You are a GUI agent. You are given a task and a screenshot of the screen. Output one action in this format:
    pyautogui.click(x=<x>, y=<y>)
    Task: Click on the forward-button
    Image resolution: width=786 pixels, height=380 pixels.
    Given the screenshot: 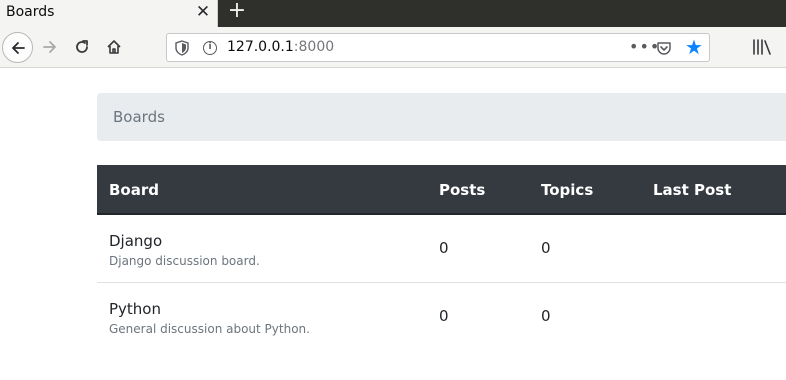 What is the action you would take?
    pyautogui.click(x=50, y=47)
    